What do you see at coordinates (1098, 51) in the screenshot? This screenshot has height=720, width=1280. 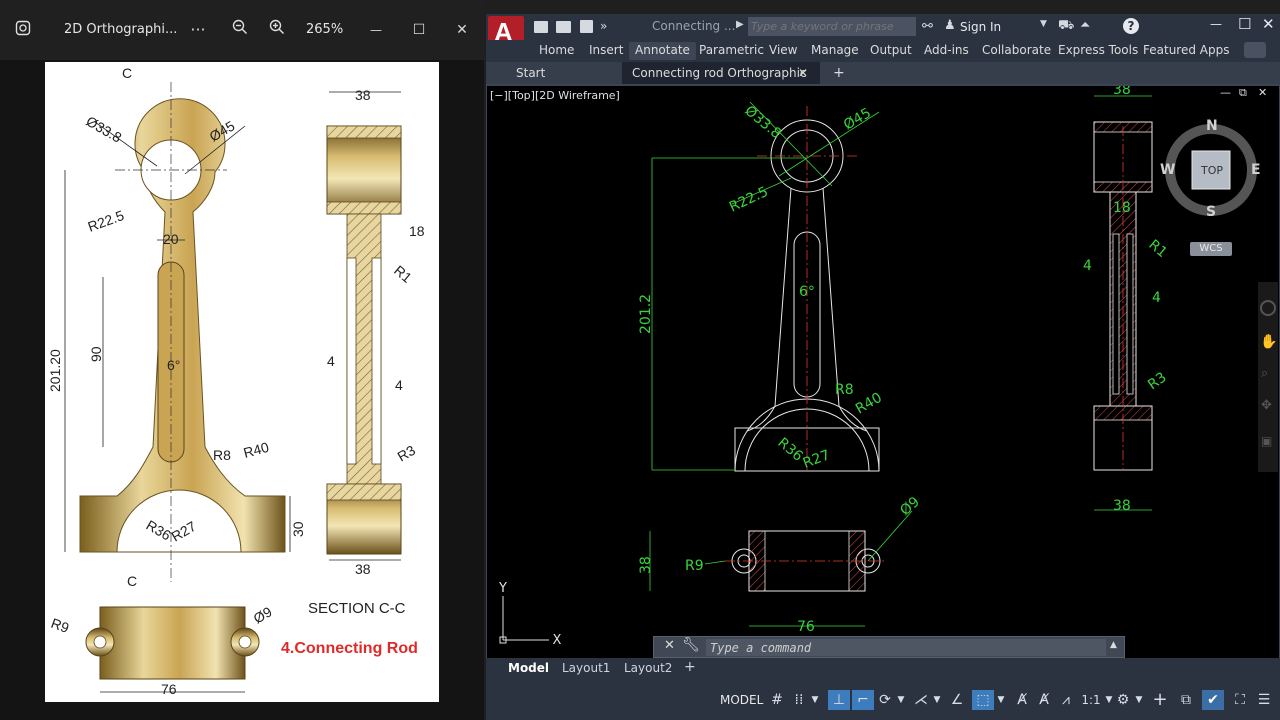 I see `ribbon-tab-express-tools: Express Tools` at bounding box center [1098, 51].